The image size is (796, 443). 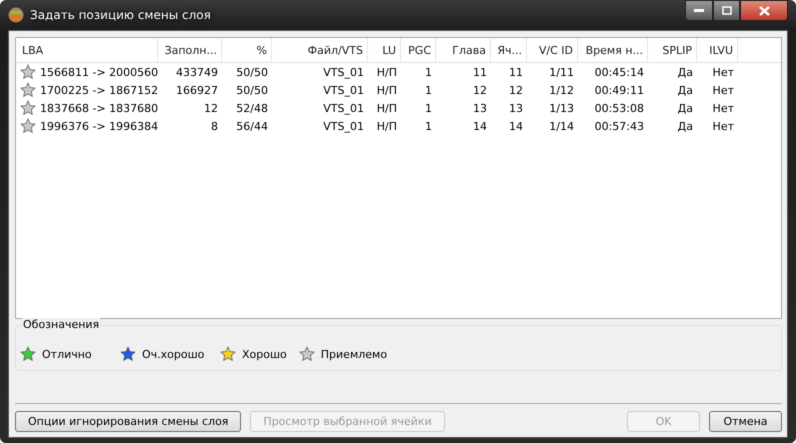 I want to click on column-header: %, so click(x=247, y=50).